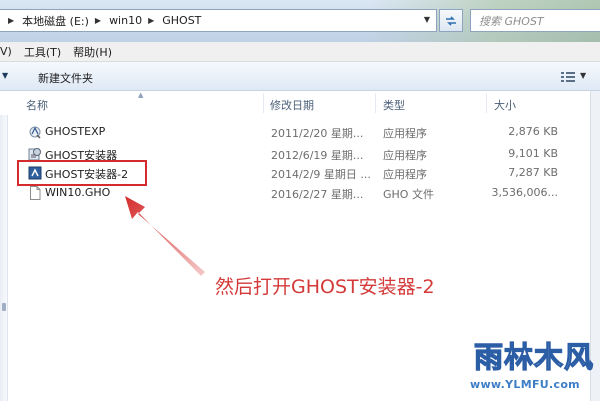 Image resolution: width=600 pixels, height=401 pixels. I want to click on watermark-url: www.YLMFU.com, so click(525, 384).